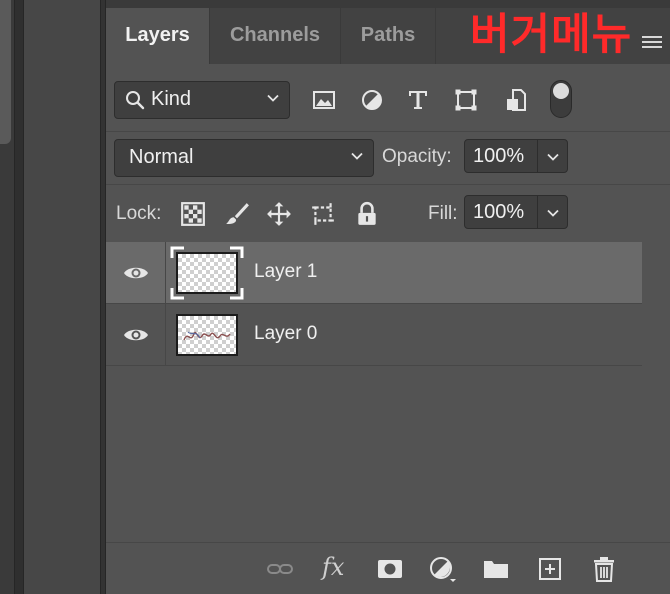 The width and height of the screenshot is (670, 594). I want to click on layer-thumbnail, so click(207, 335).